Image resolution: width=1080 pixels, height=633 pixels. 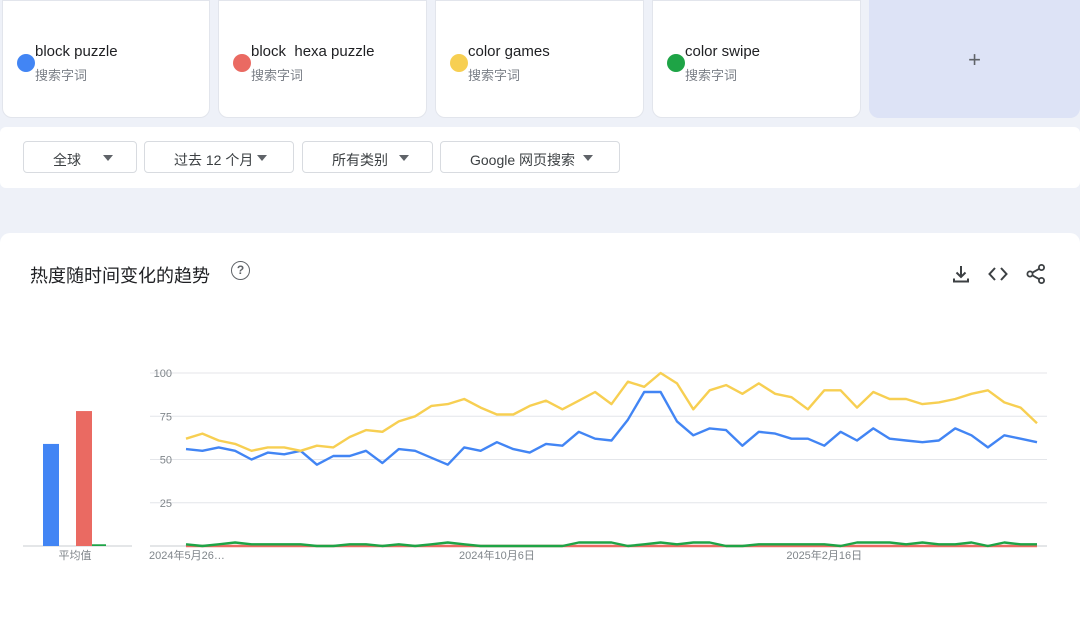 I want to click on filter-bar: 全球 过去 12 个月 所有类别 Google 网页搜索, so click(x=540, y=157).